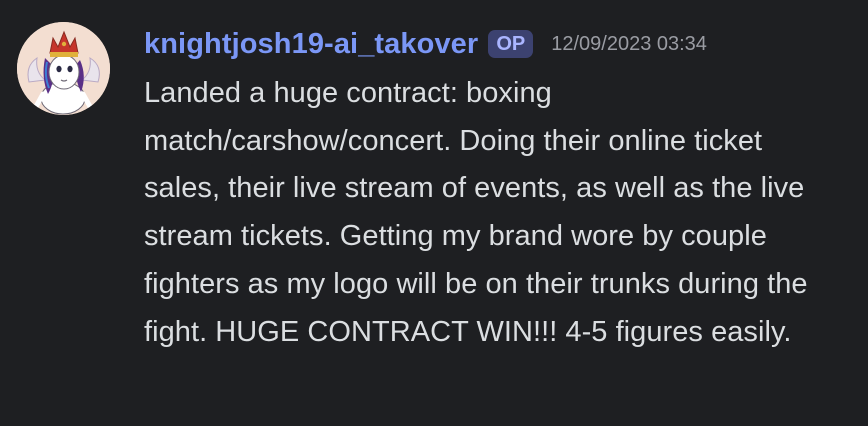 Image resolution: width=868 pixels, height=426 pixels. I want to click on pony-avatar-icon, so click(63, 68).